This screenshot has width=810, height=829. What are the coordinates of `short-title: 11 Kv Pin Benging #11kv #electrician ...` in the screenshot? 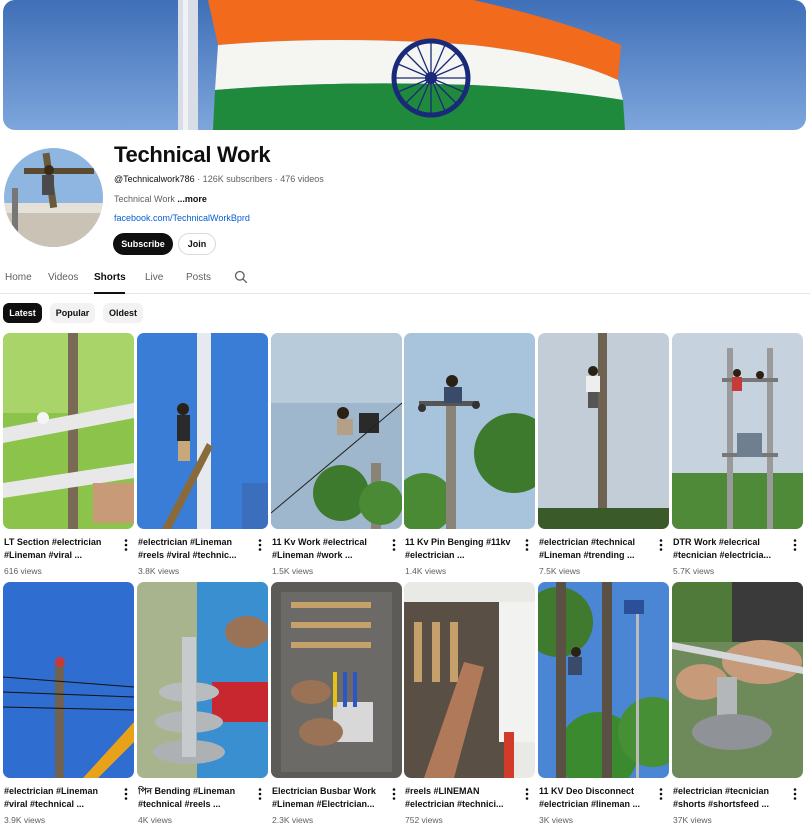 It's located at (463, 549).